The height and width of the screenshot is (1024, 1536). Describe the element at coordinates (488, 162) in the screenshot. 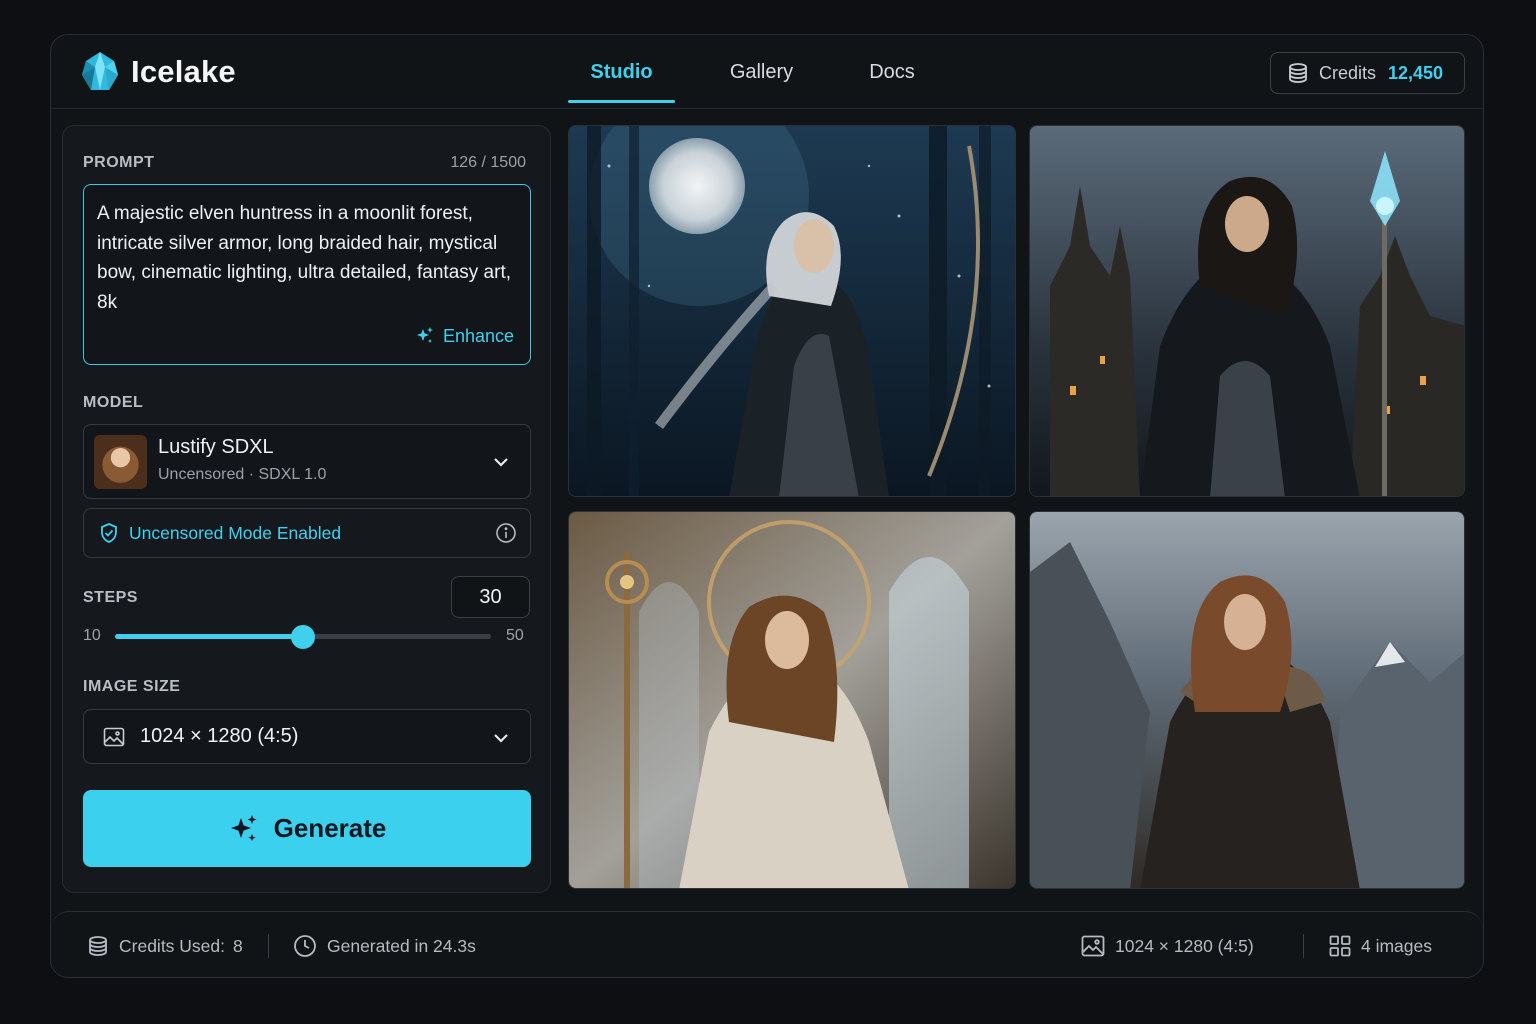

I see `prompt-char-count: 126 / 1500` at that location.